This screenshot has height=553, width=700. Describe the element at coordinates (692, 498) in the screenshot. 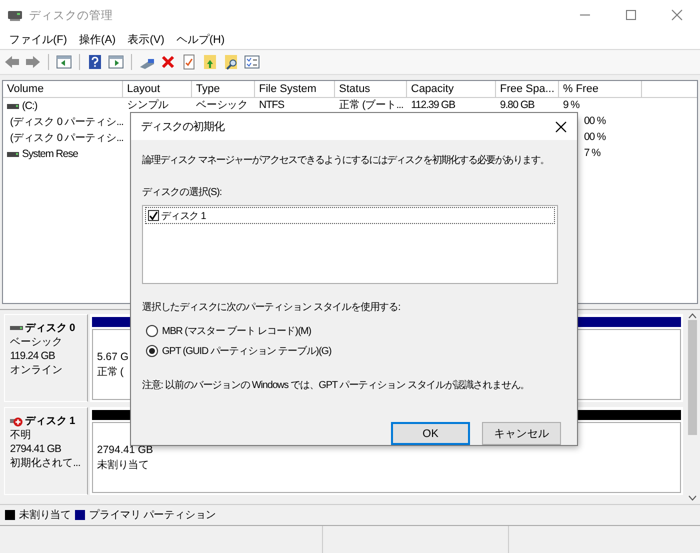

I see `scroll-down-icon` at that location.